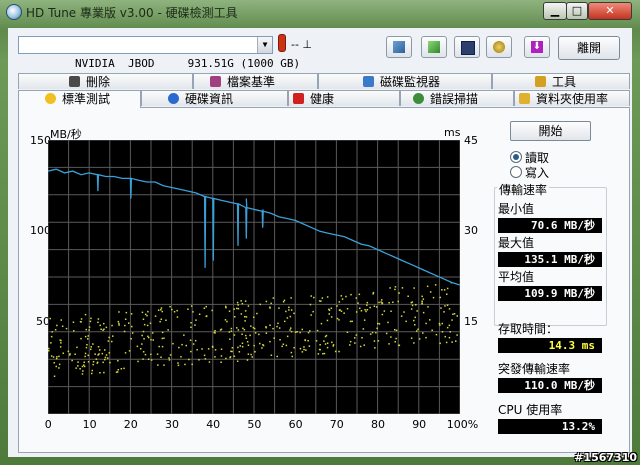 This screenshot has height=465, width=640. I want to click on magnifier-icon, so click(418, 98).